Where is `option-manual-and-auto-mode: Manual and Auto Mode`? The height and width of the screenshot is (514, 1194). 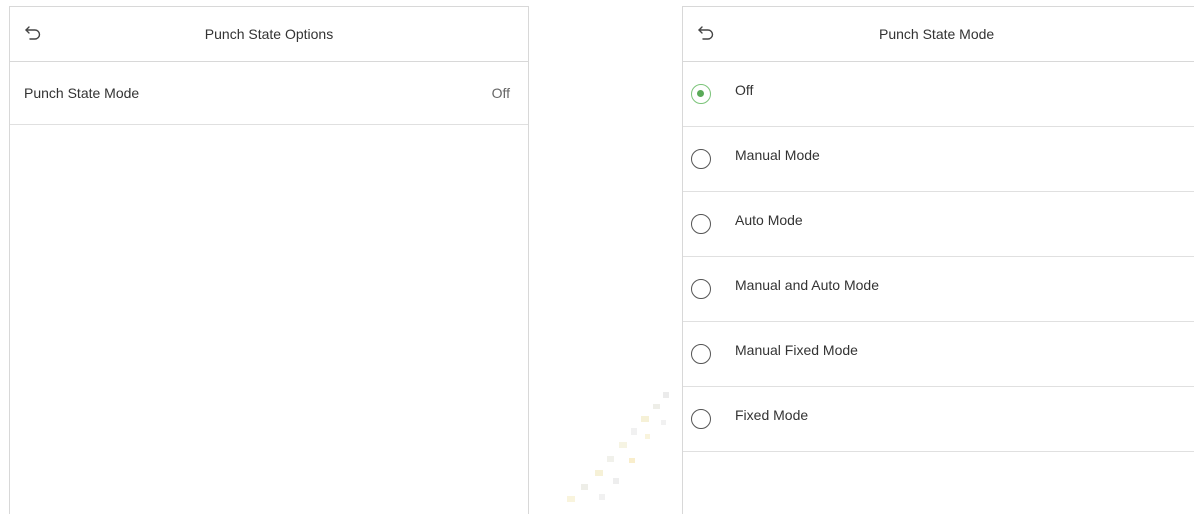 option-manual-and-auto-mode: Manual and Auto Mode is located at coordinates (938, 289).